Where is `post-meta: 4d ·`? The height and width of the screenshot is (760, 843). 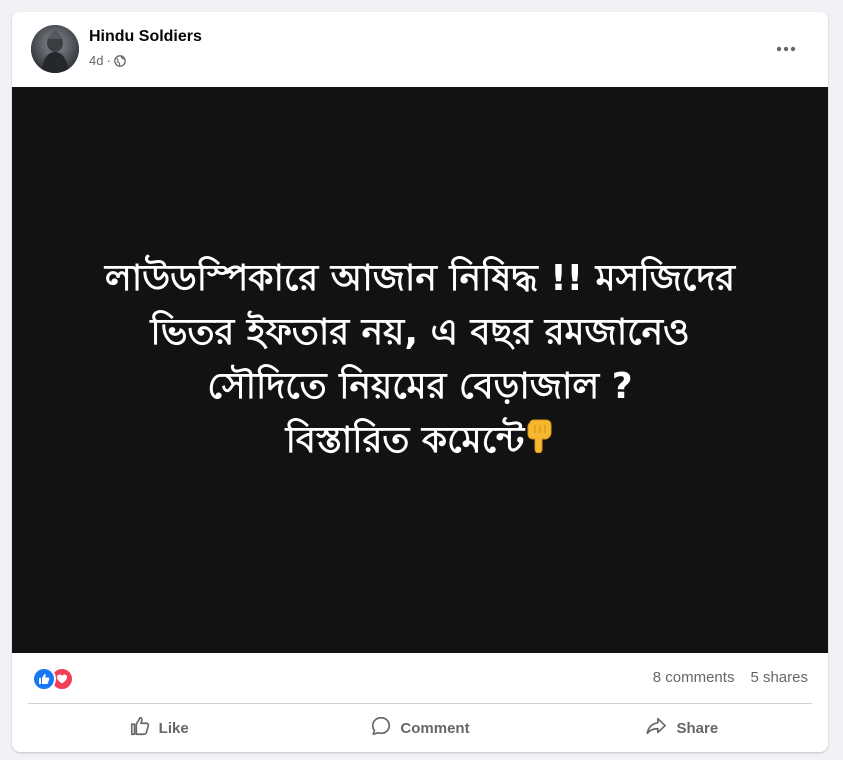
post-meta: 4d · is located at coordinates (107, 60).